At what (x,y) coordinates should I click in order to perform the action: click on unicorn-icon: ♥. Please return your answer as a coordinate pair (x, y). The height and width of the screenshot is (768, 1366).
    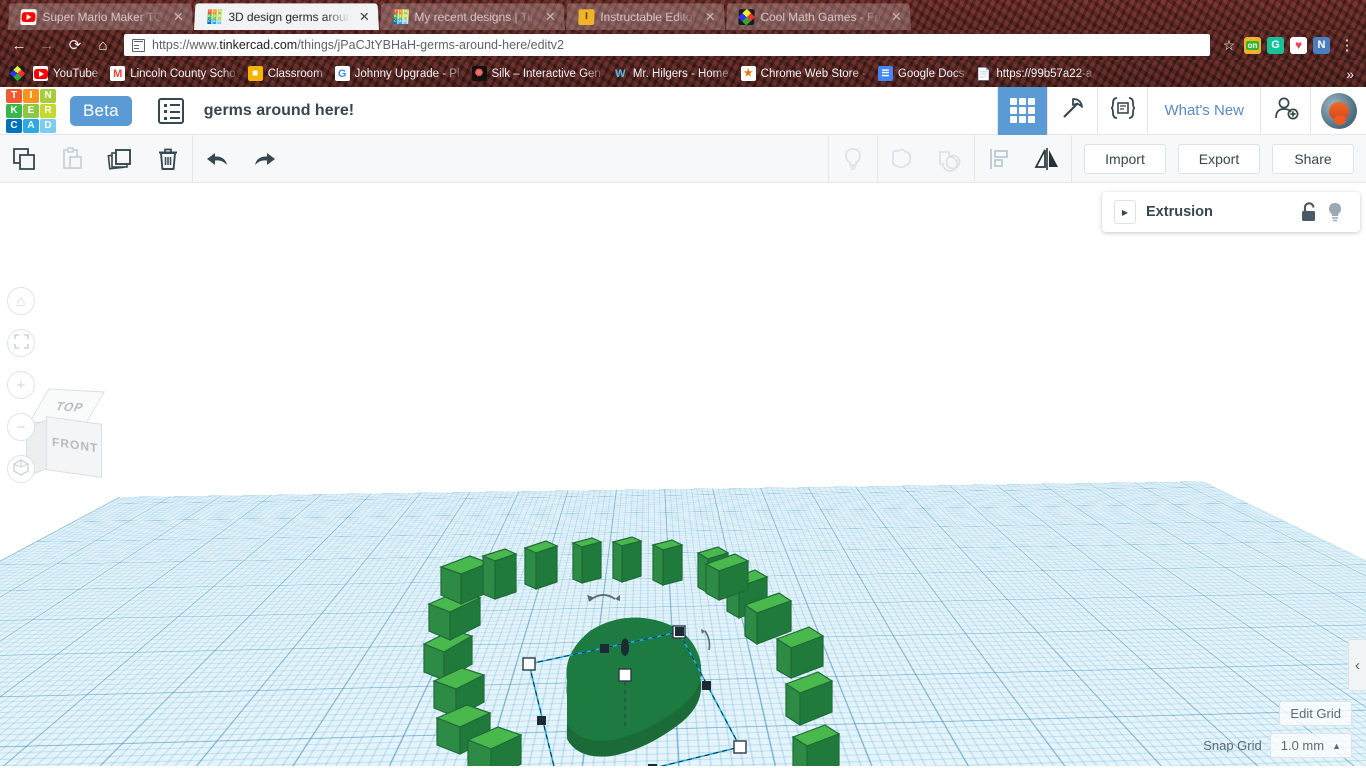
    Looking at the image, I should click on (1298, 45).